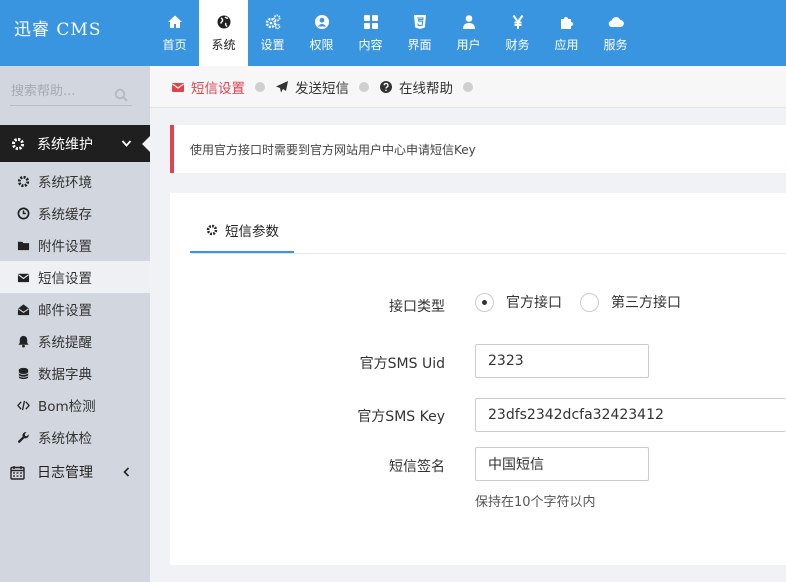 This screenshot has width=786, height=582. What do you see at coordinates (223, 45) in the screenshot?
I see `nav-label: 系统` at bounding box center [223, 45].